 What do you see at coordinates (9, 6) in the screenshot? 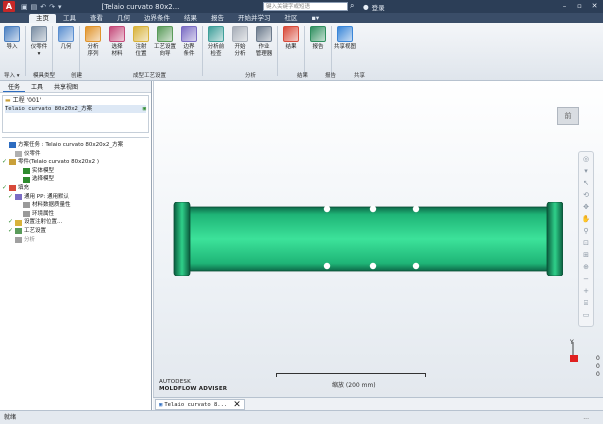
I see `app-logo: A` at bounding box center [9, 6].